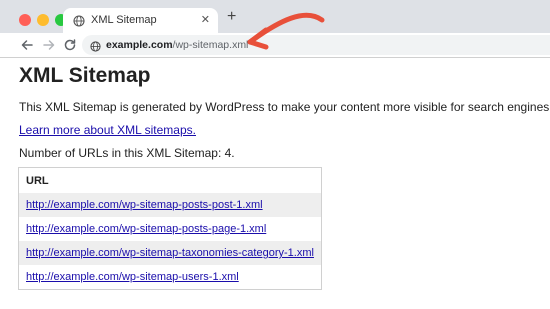 The height and width of the screenshot is (309, 550). I want to click on url-text: example.com/wp-sitemap.xml, so click(177, 45).